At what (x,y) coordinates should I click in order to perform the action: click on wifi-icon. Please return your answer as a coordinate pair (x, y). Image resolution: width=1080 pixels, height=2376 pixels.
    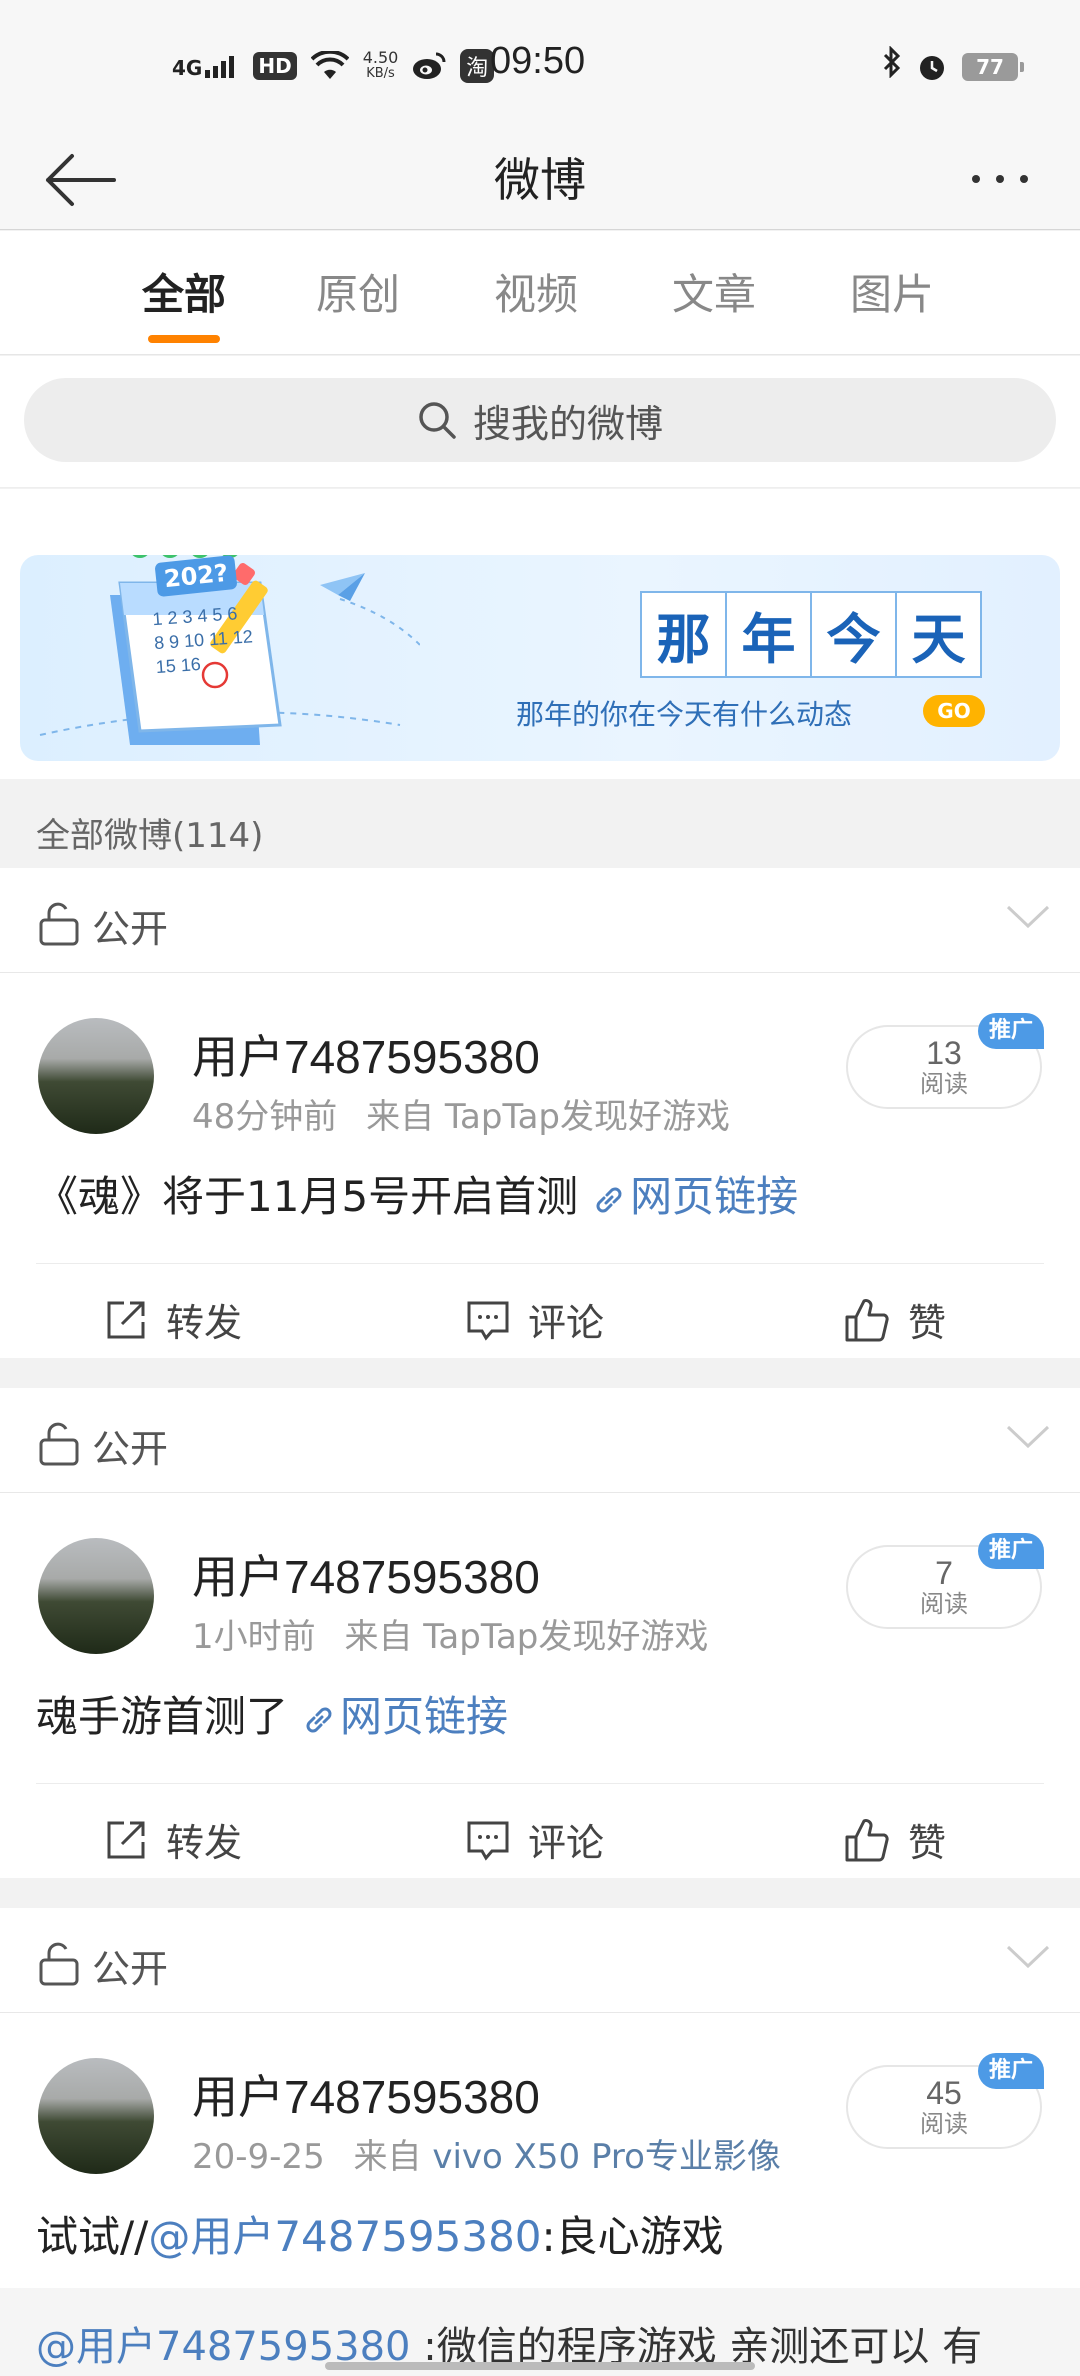
    Looking at the image, I should click on (329, 65).